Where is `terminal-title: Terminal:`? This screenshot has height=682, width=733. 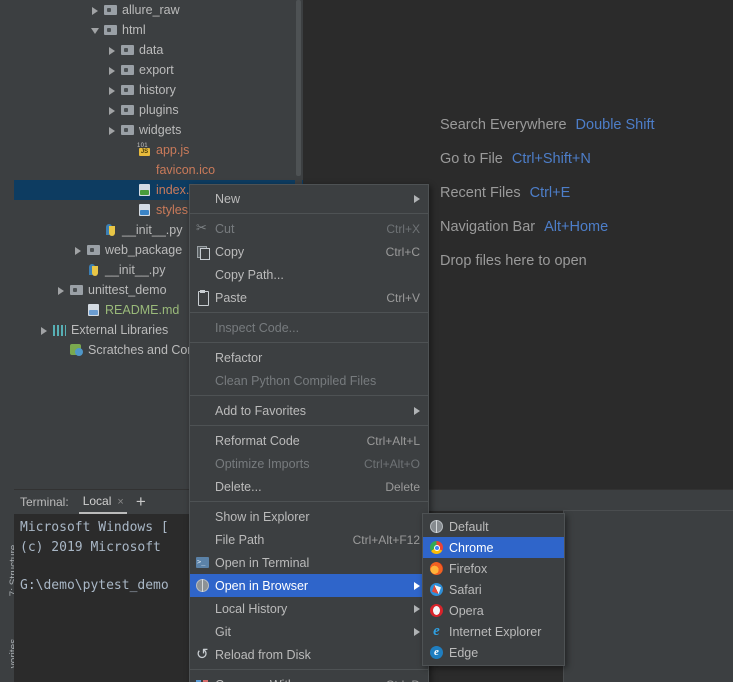 terminal-title: Terminal: is located at coordinates (44, 502).